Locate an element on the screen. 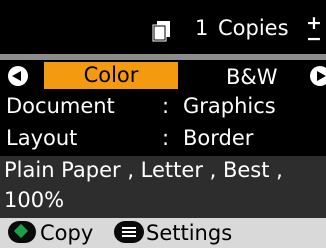 The image size is (326, 248). copies-icon is located at coordinates (161, 31).